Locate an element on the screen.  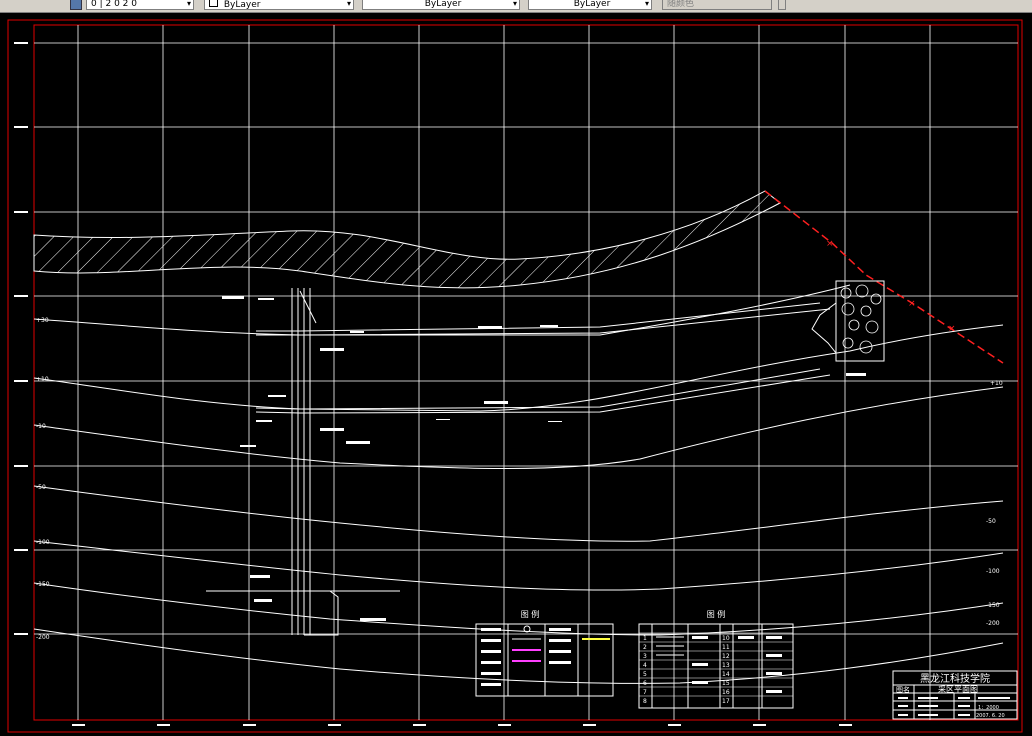
title-block: 黑龙江科技学院 图名 采区平面图 1：2000 2007. 6. 20 is located at coordinates (955, 695).